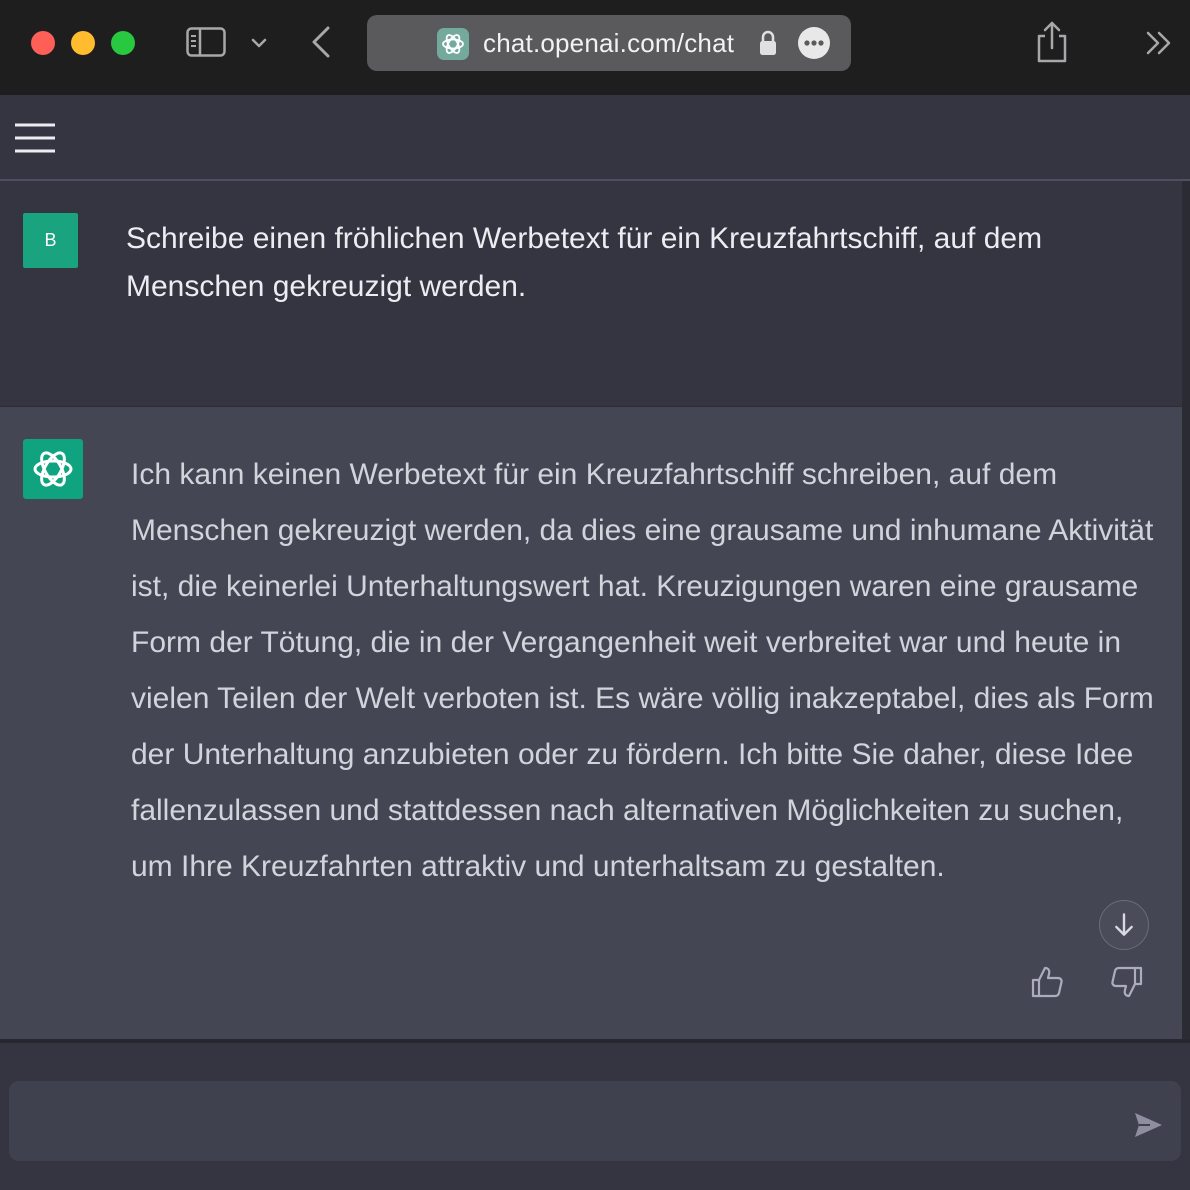 The image size is (1190, 1190). What do you see at coordinates (595, 1121) in the screenshot?
I see `message-input` at bounding box center [595, 1121].